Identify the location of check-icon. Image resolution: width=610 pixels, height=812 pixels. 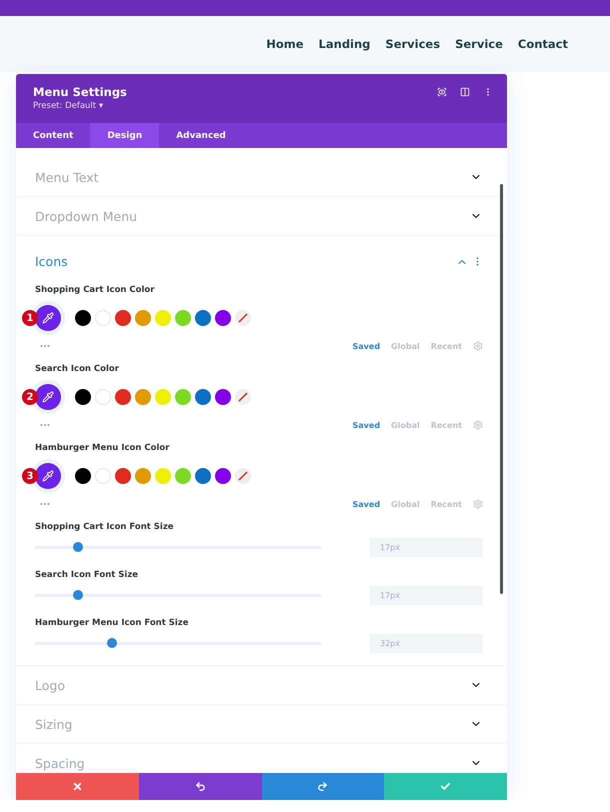
(446, 786).